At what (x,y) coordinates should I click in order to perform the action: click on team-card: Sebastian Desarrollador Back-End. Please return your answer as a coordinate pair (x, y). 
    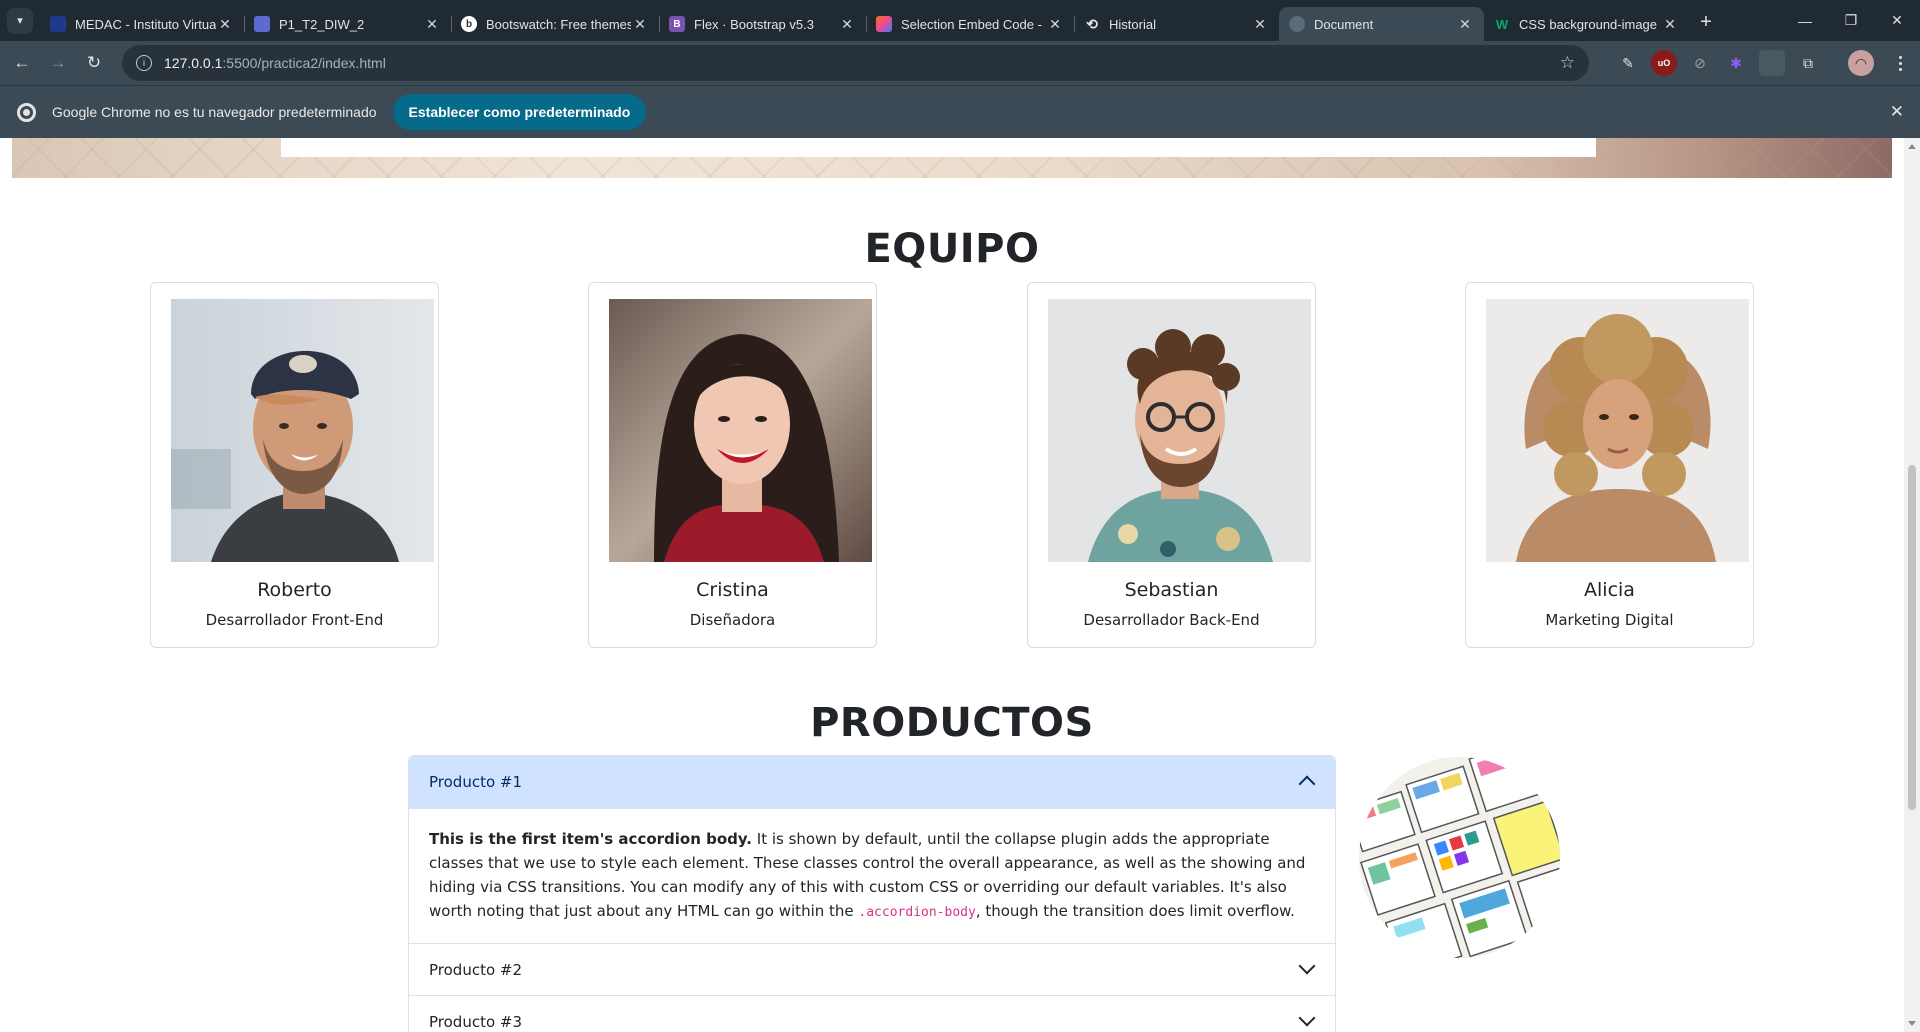
    Looking at the image, I should click on (1171, 465).